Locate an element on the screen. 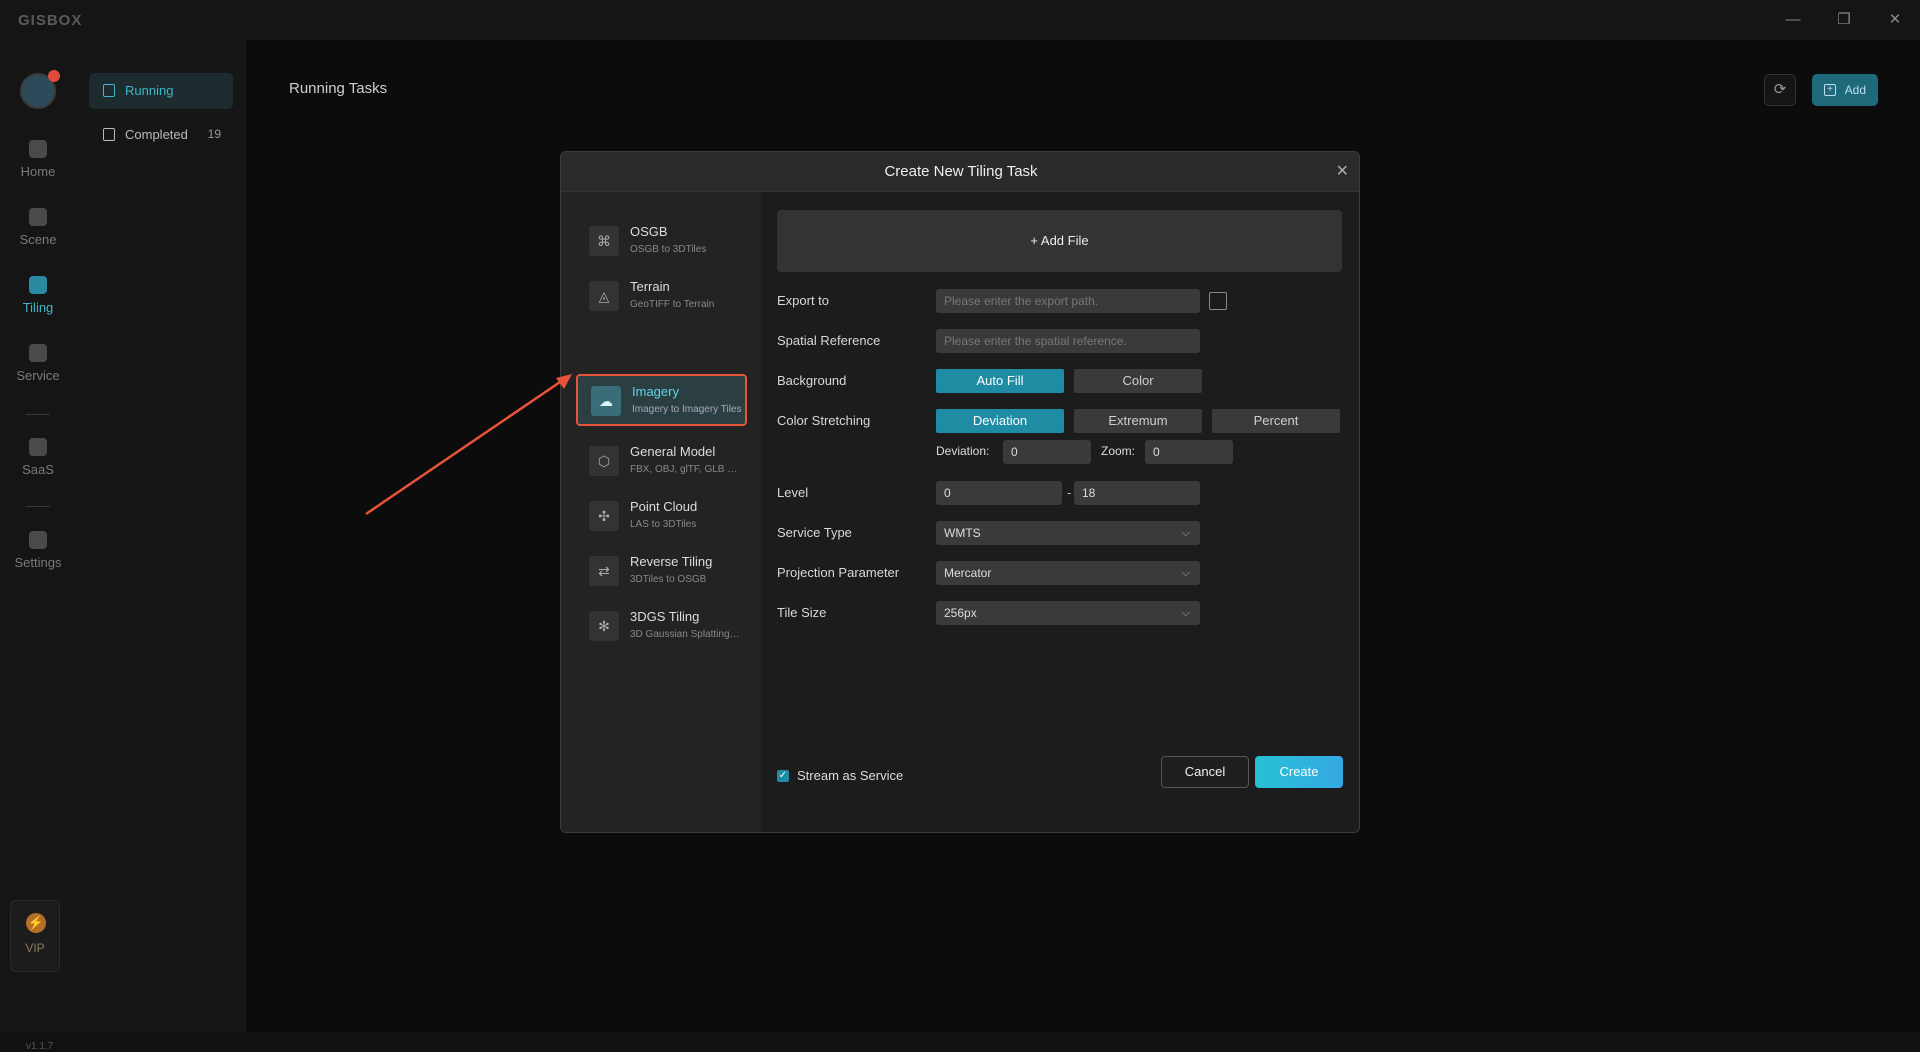 The image size is (1920, 1052). cancel-button: Cancel is located at coordinates (1205, 772).